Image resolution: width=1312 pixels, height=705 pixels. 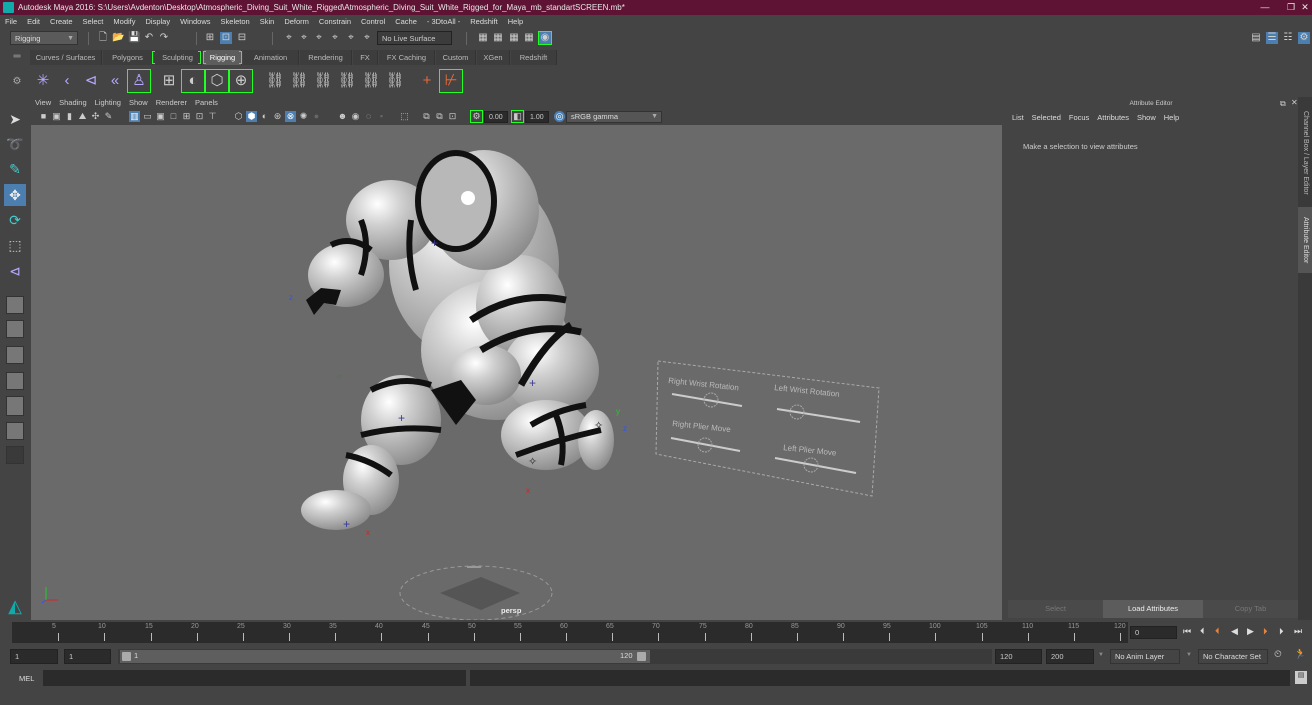 What do you see at coordinates (707, 400) in the screenshot?
I see `right-wrist-slider` at bounding box center [707, 400].